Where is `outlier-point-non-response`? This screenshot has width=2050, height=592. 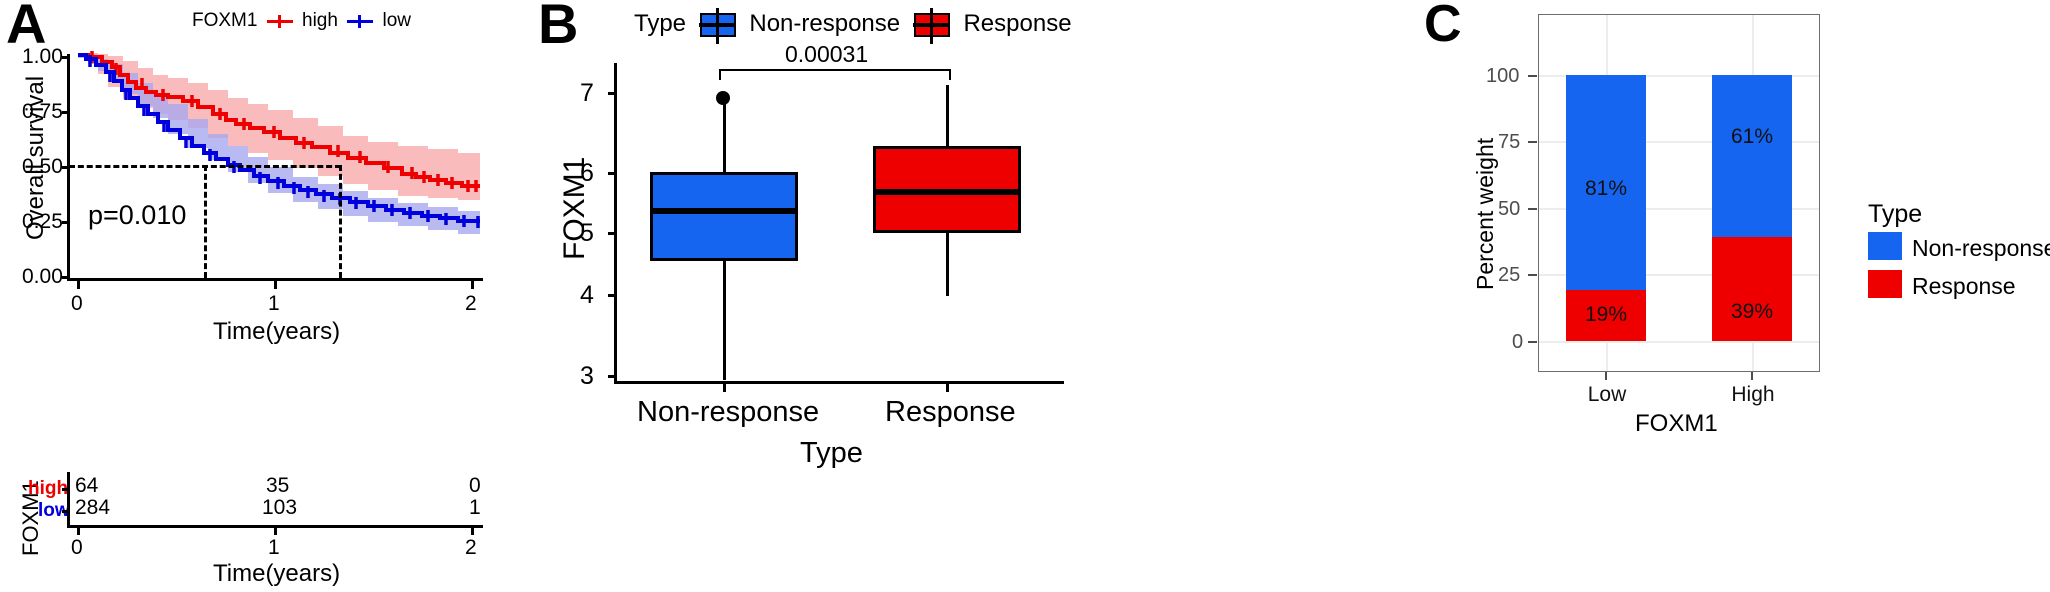
outlier-point-non-response is located at coordinates (723, 98).